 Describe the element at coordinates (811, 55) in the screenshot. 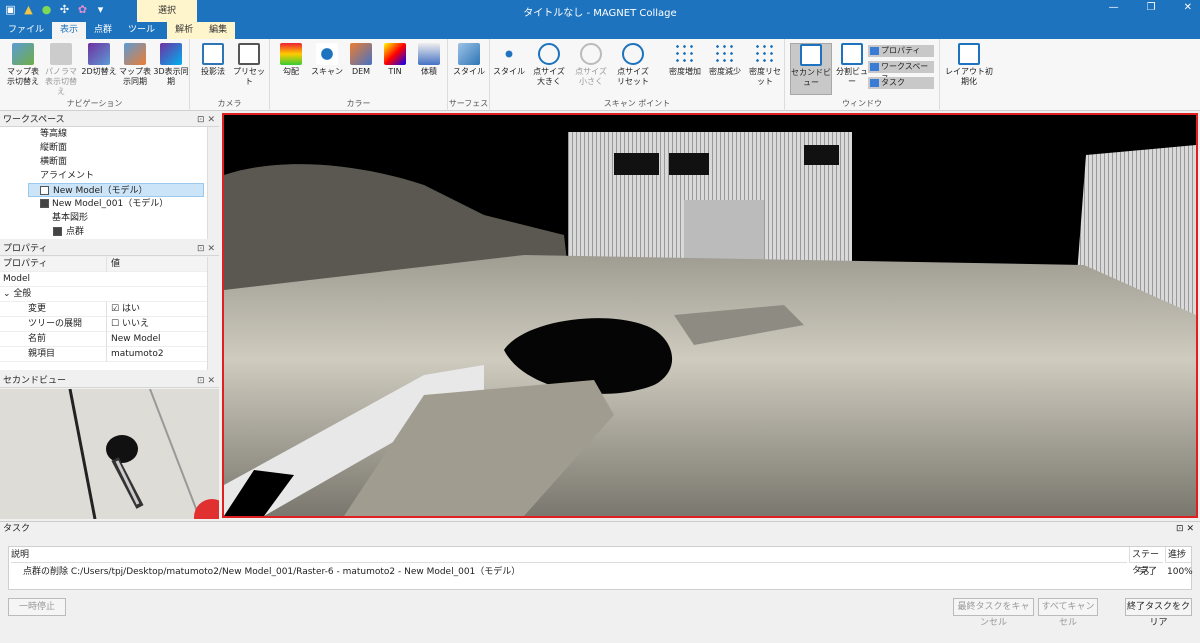

I see `second-view-icon` at that location.